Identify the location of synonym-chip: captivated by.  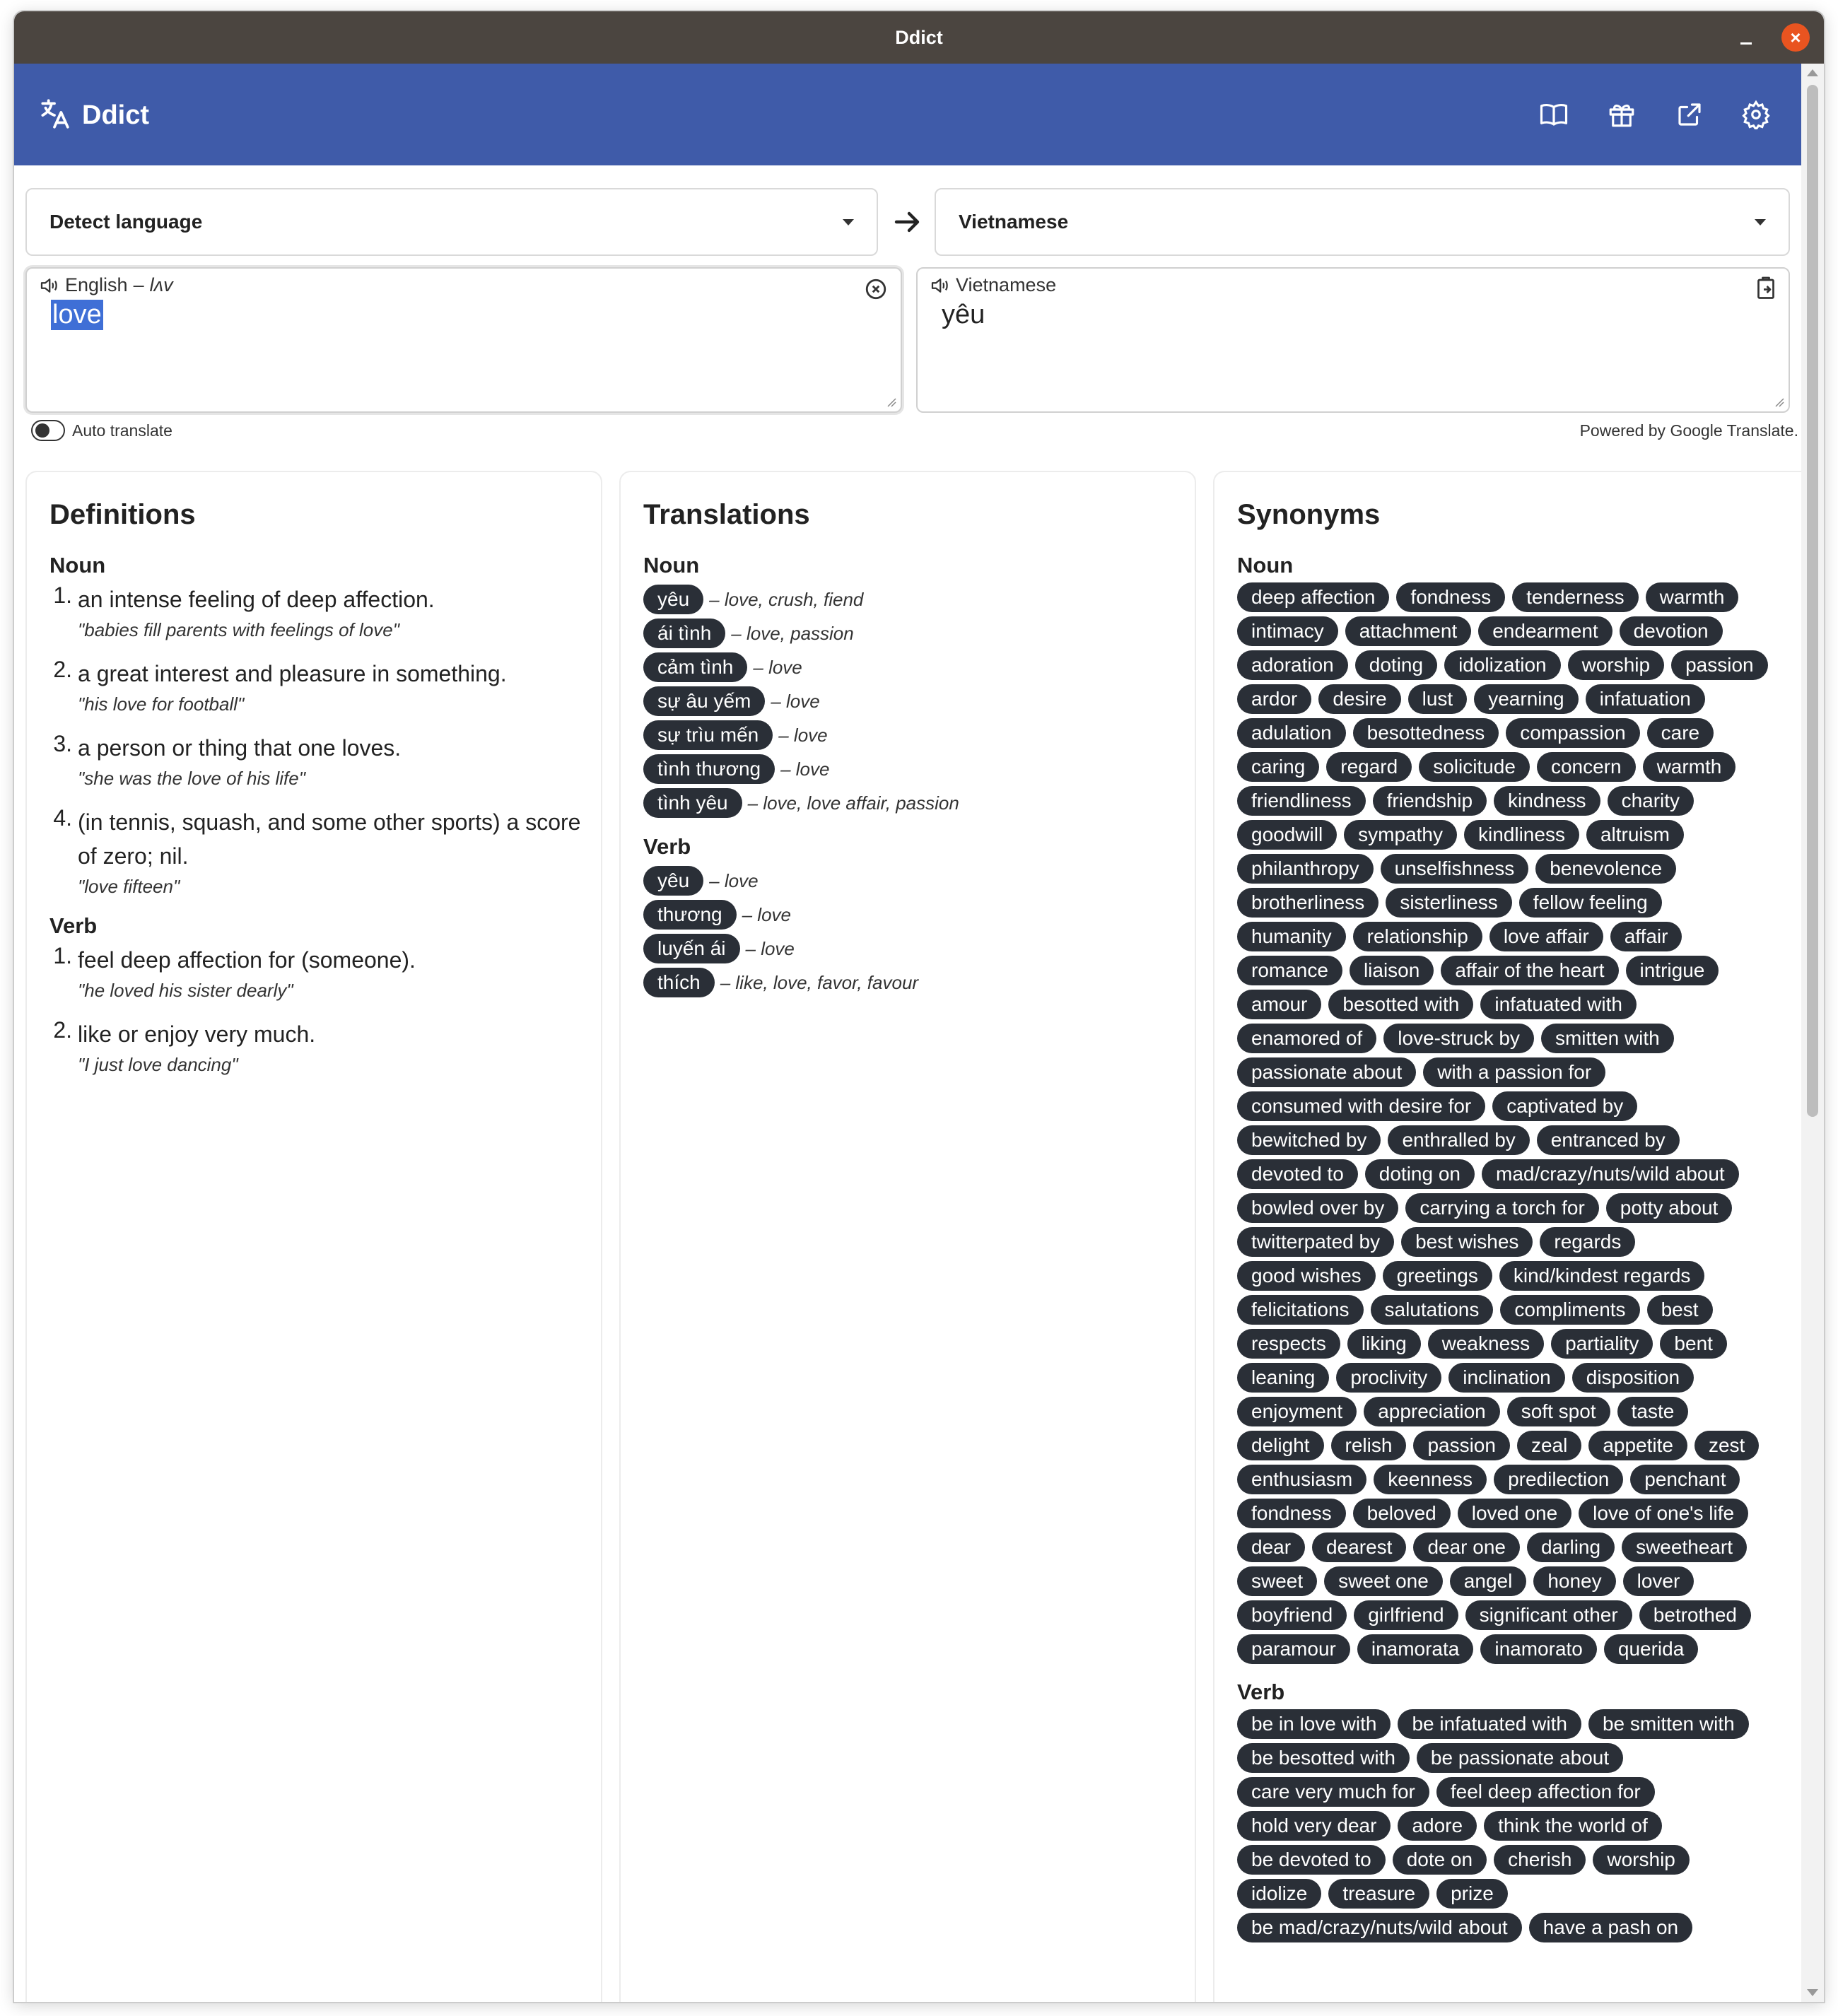
(1565, 1106).